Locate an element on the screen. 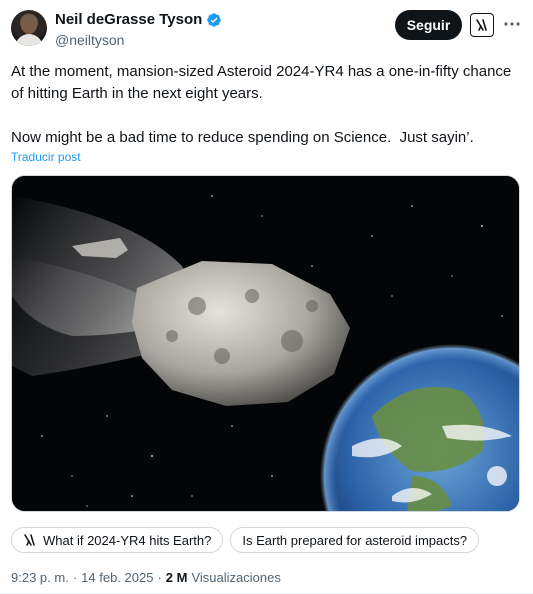 The image size is (533, 594). suggestion-pill: Is Earth prepared for asteroid impacts? is located at coordinates (355, 540).